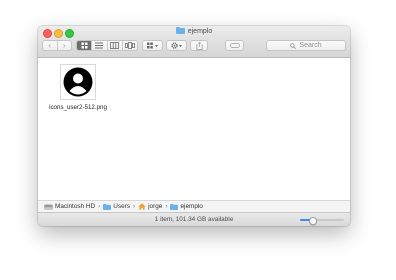  I want to click on file-item: icons_user2-512.png, so click(78, 88).